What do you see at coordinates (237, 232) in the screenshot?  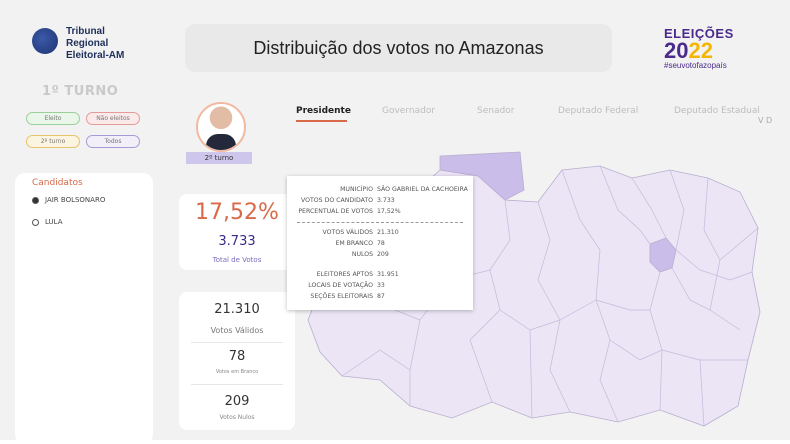 I see `candidate-summary-card: 17,52% 3.733 Total de Votos` at bounding box center [237, 232].